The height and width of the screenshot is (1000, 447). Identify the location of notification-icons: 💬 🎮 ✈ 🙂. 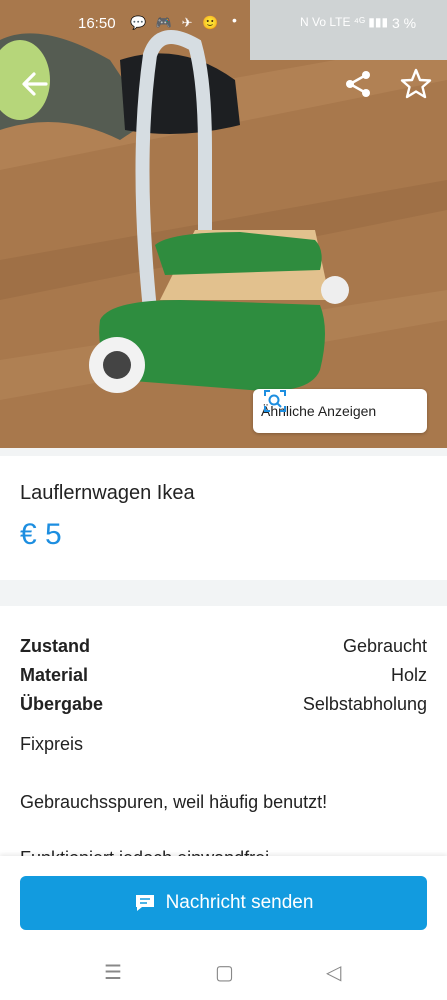
(176, 22).